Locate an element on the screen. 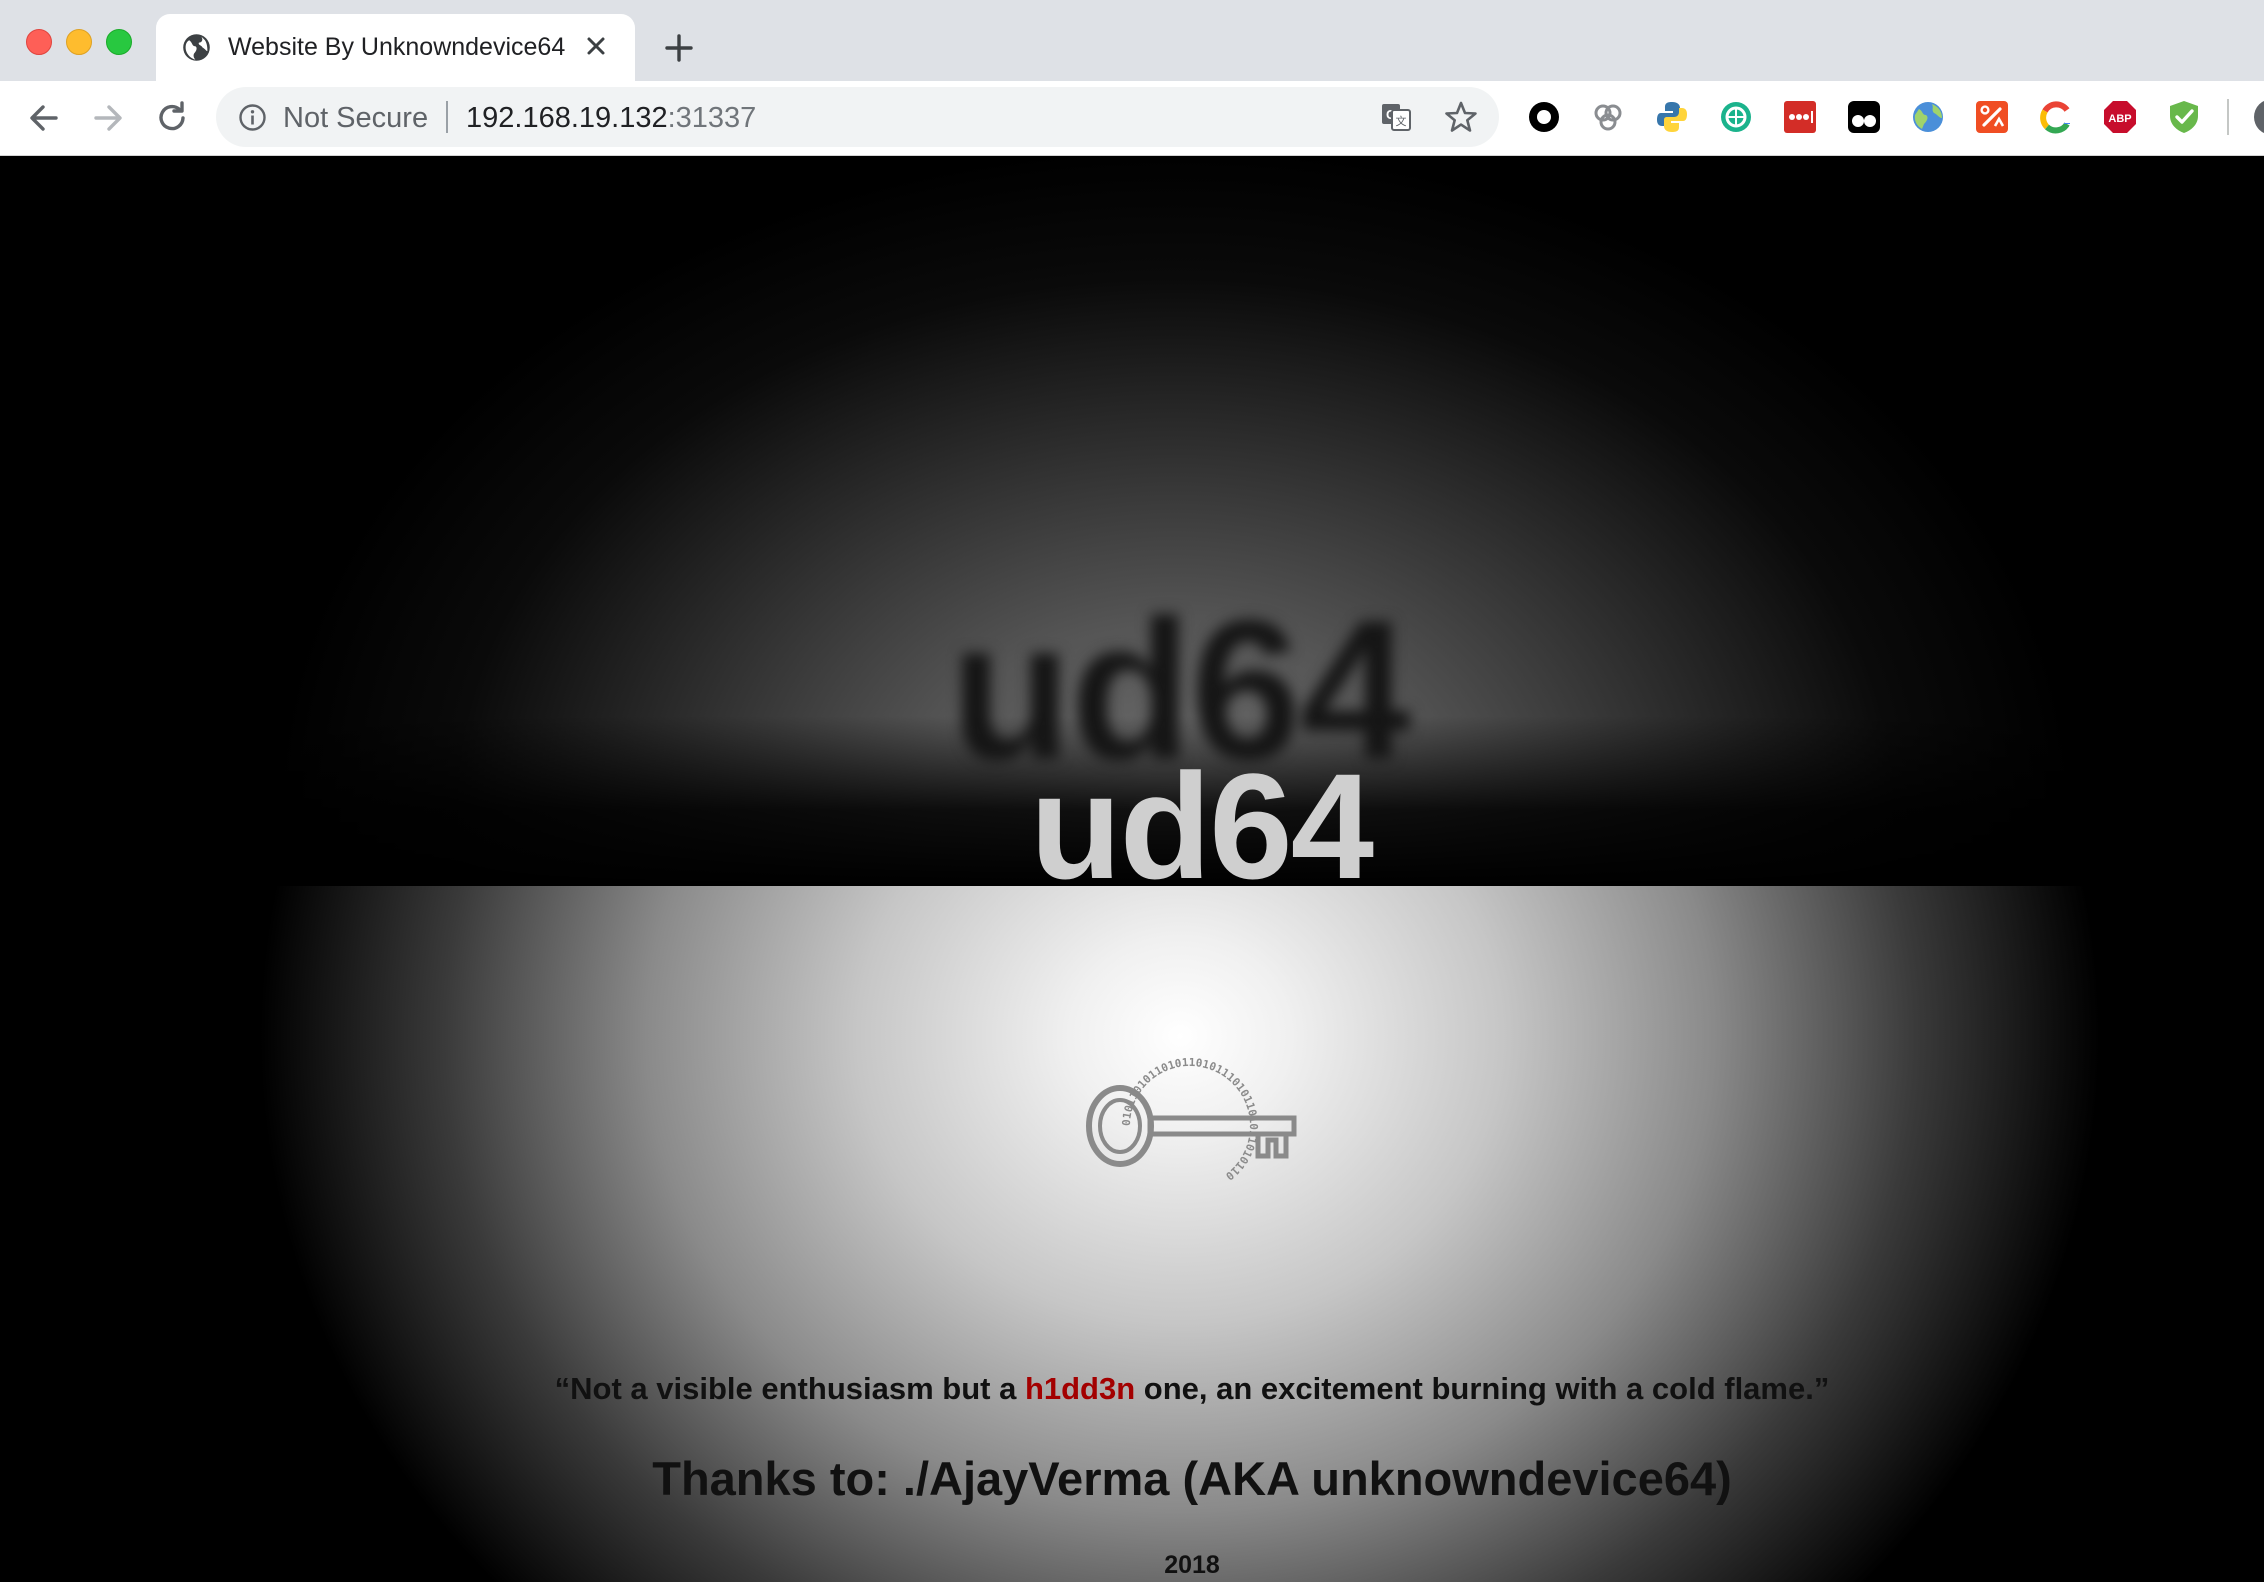 This screenshot has height=1582, width=2264. browser-toolbar: Not Secure 192.168.19.132:31337 G 文 is located at coordinates (1132, 118).